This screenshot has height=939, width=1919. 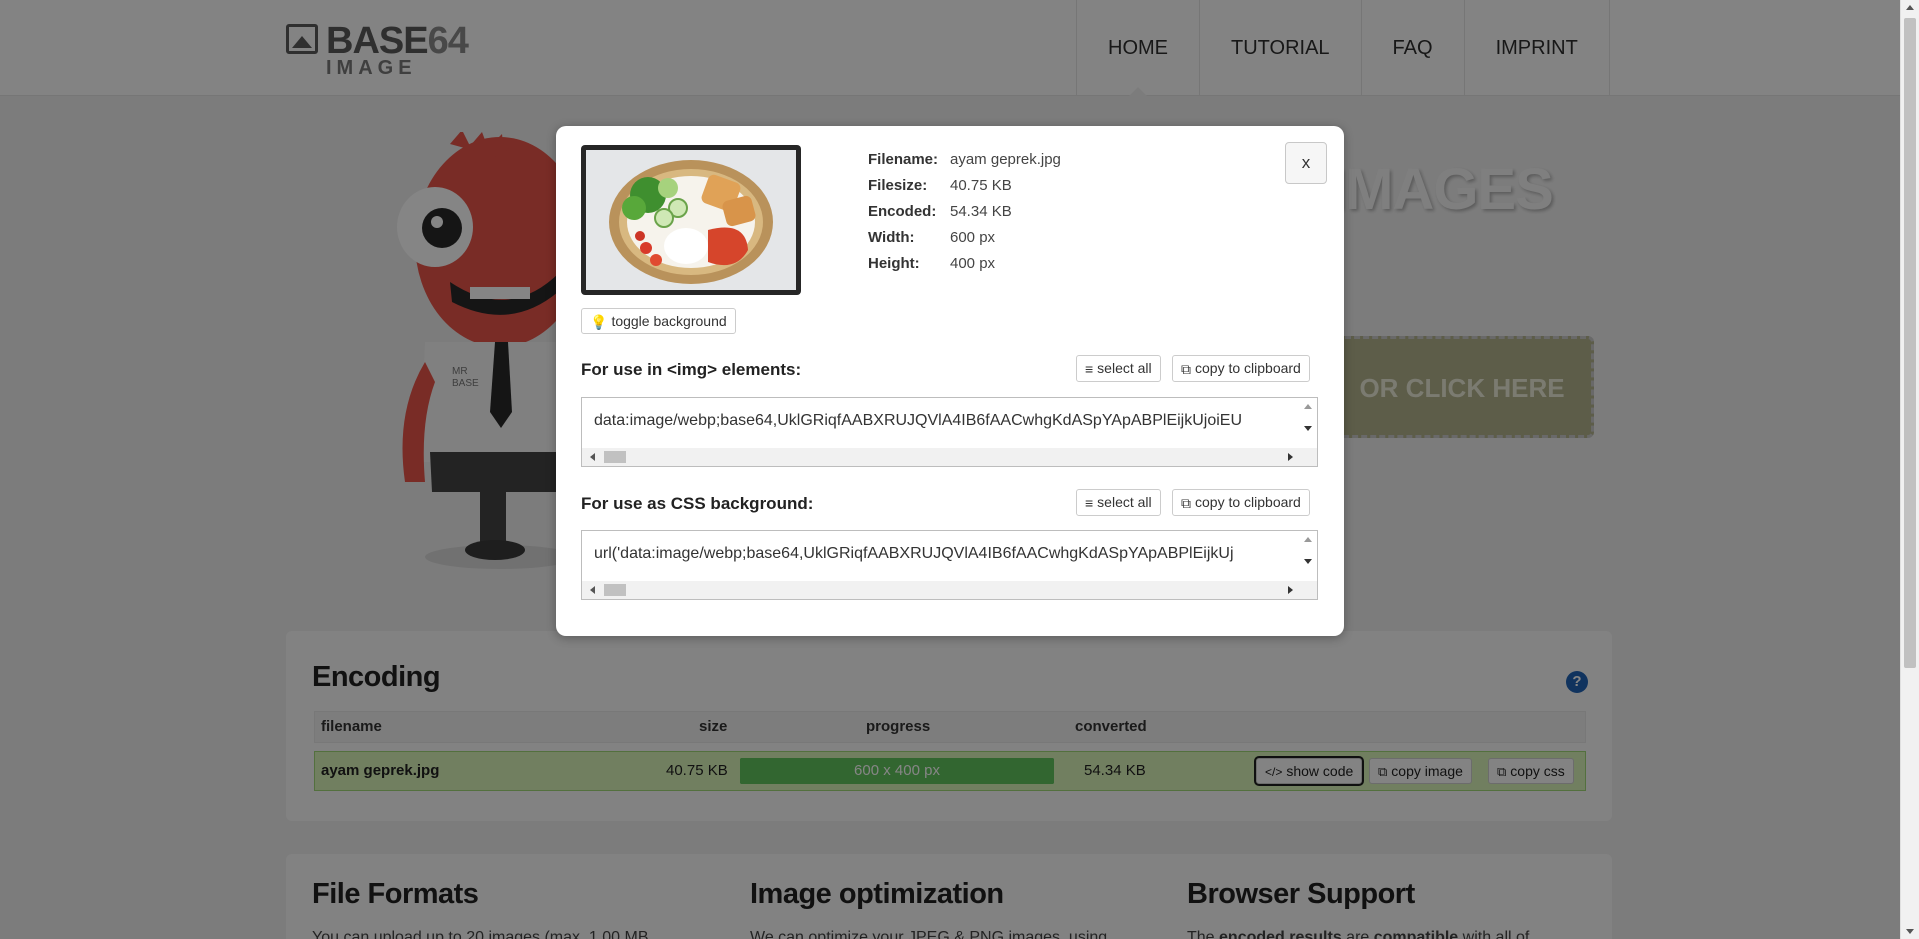 I want to click on food-image, so click(x=691, y=220).